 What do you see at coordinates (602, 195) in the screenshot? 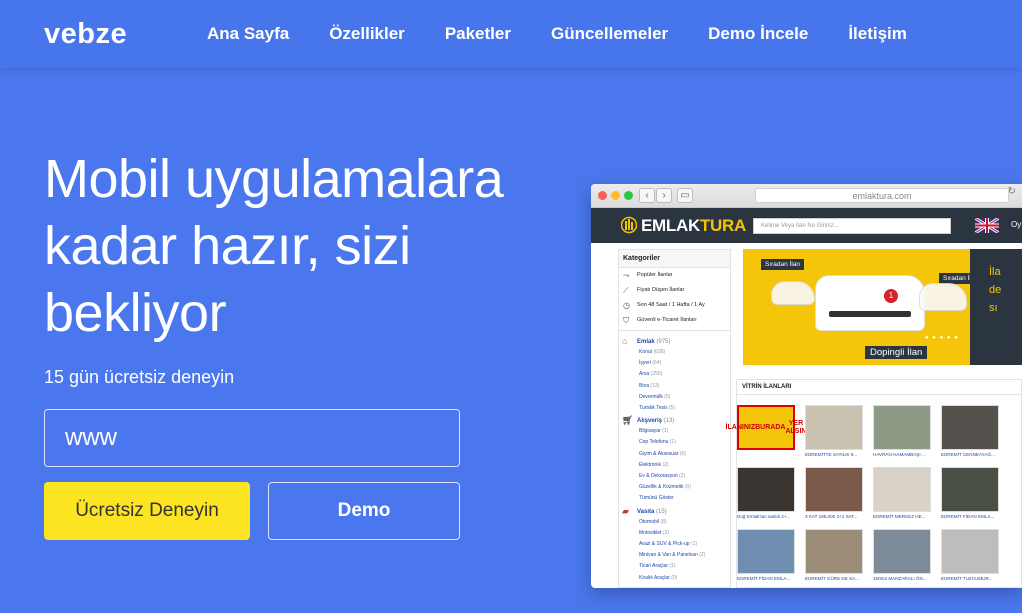
I see `close-dot-icon` at bounding box center [602, 195].